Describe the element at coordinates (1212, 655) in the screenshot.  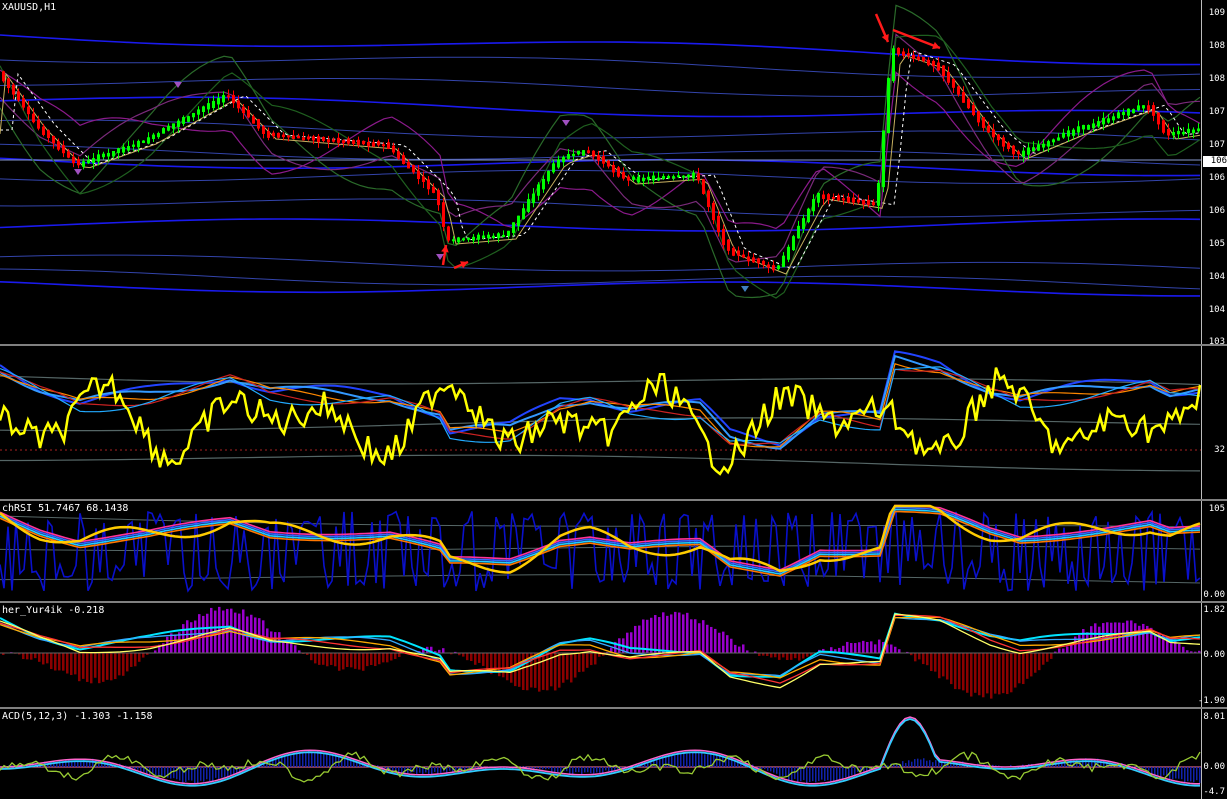
I see `fisher-axis: 1.82 0.00 -1.90` at that location.